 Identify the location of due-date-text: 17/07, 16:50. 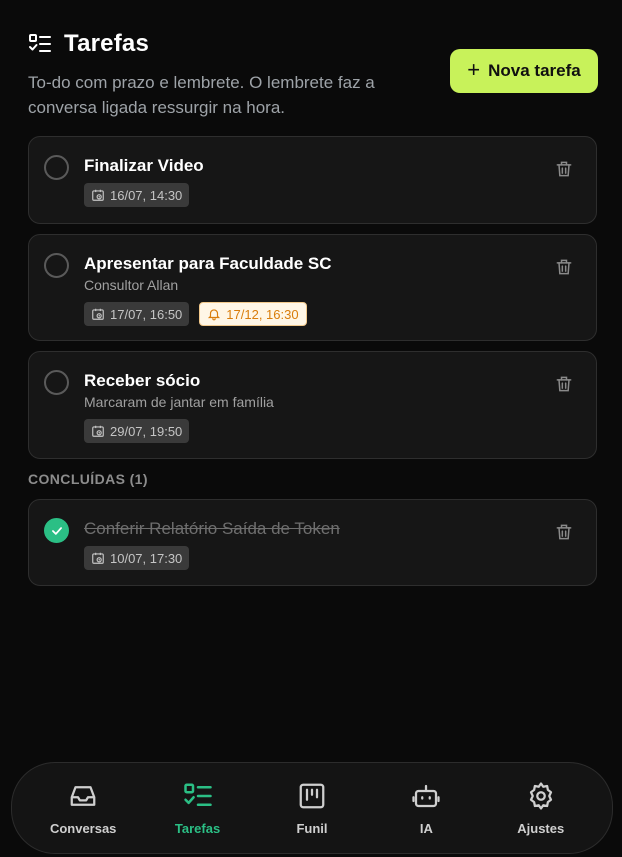
(146, 314).